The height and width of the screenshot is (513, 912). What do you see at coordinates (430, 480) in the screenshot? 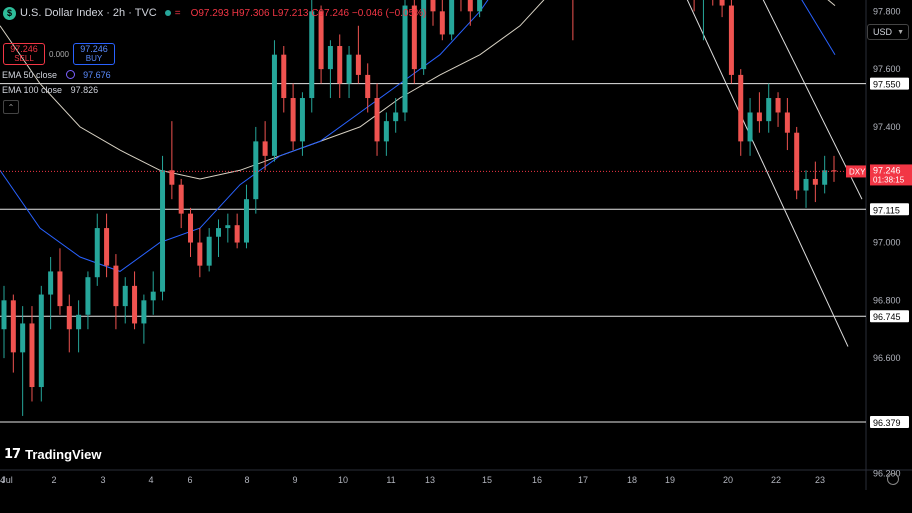
I see `x-tick-label: 13` at bounding box center [430, 480].